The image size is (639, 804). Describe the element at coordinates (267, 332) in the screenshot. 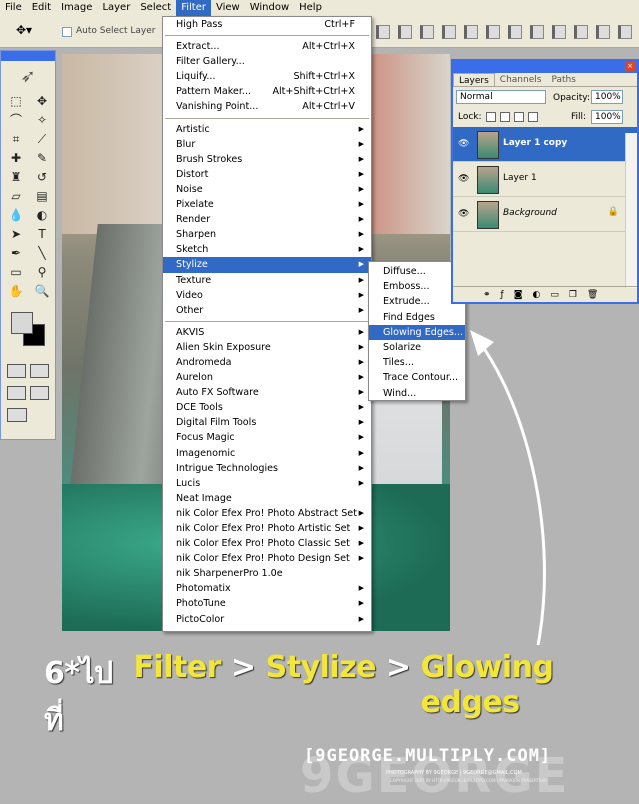

I see `menu-item-plugin: AKVIS ▶` at that location.